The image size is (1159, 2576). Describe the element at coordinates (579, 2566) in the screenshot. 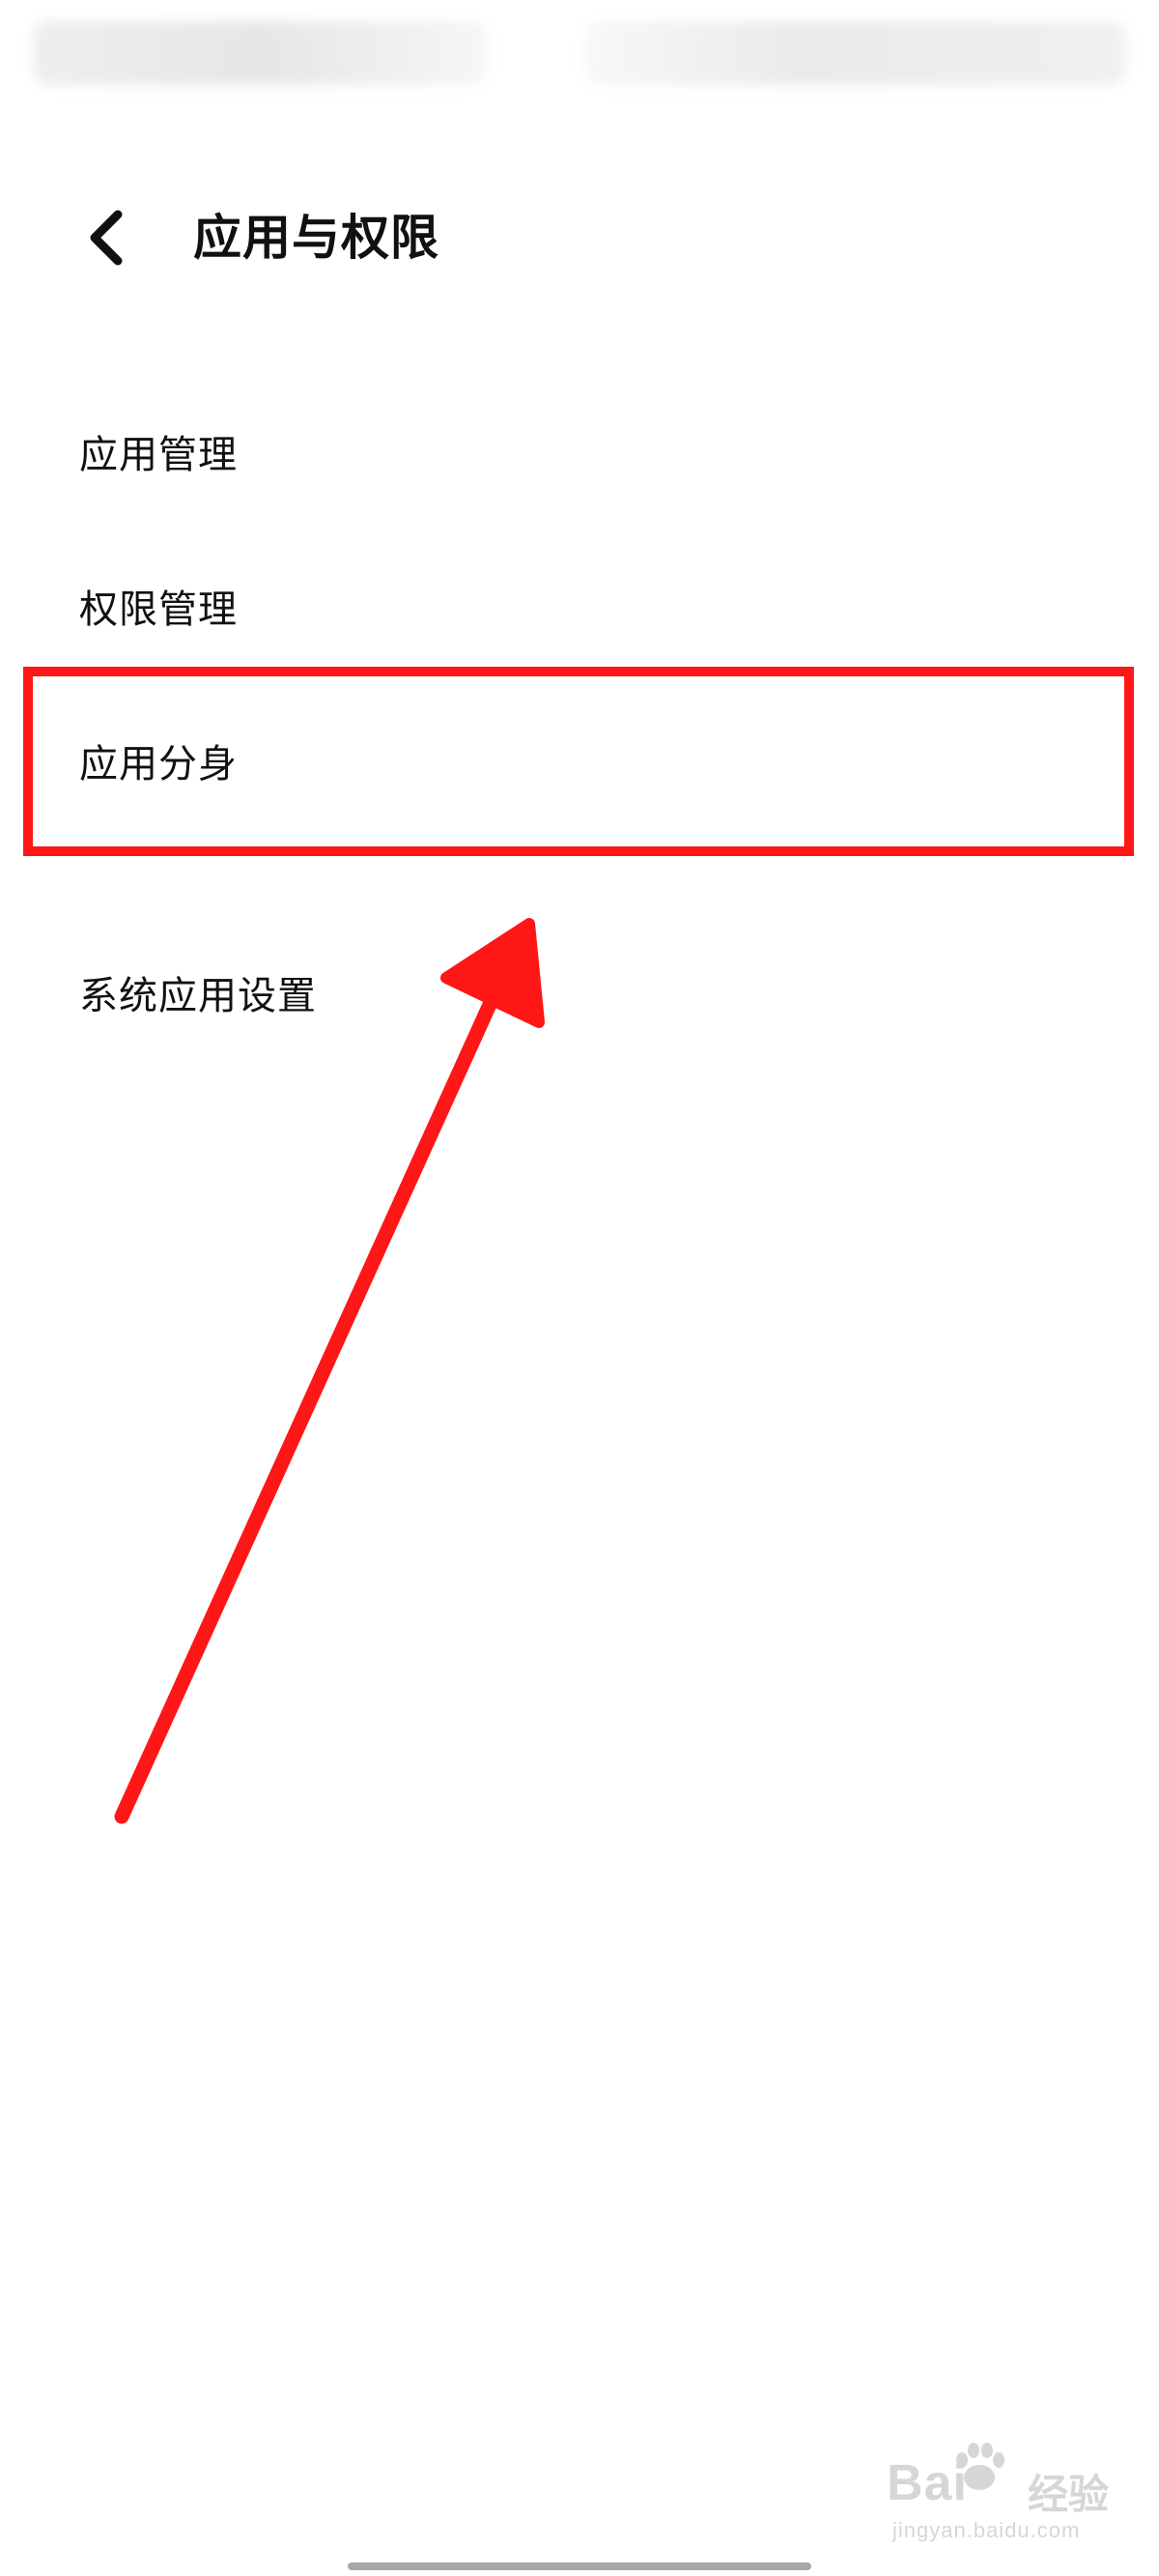

I see `home-indicator` at that location.